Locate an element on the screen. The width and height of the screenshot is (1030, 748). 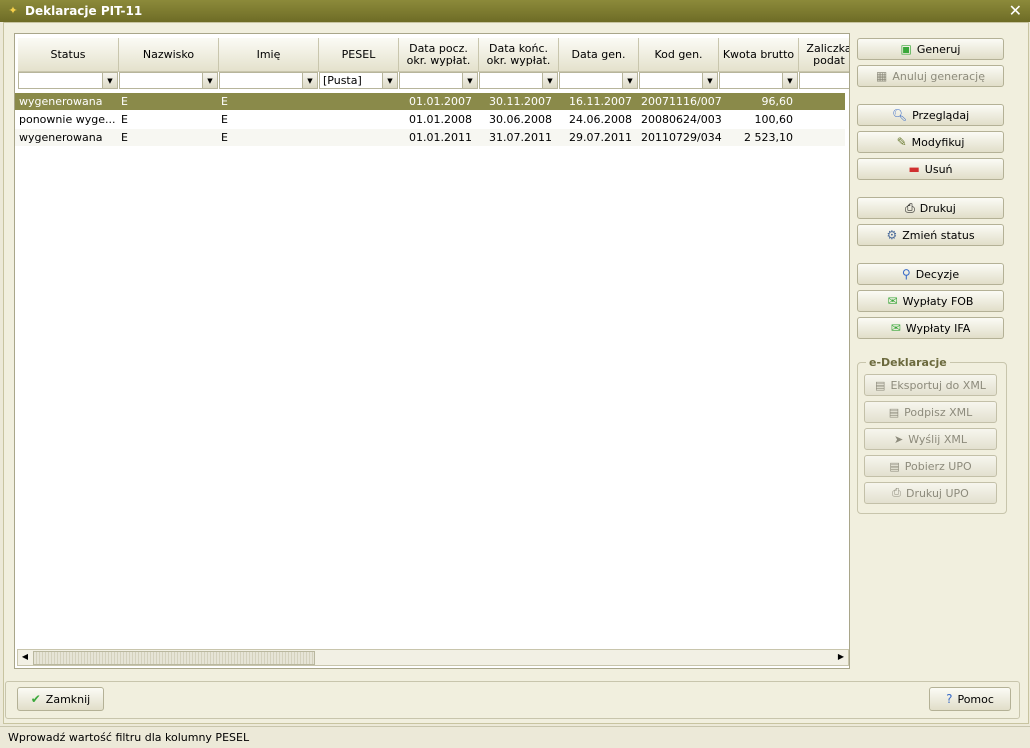
minus-icon: ▬ is located at coordinates (914, 169).